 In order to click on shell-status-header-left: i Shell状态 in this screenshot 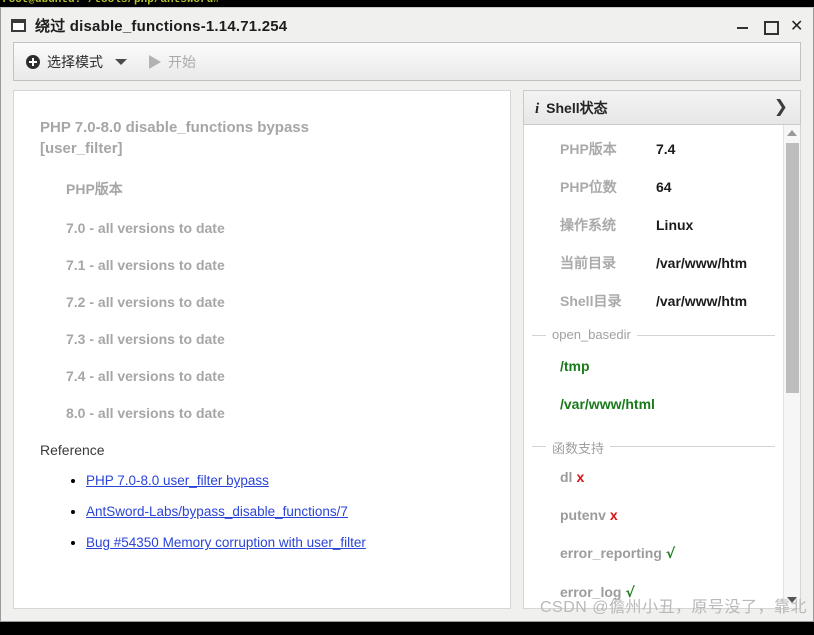, I will do `click(571, 108)`.